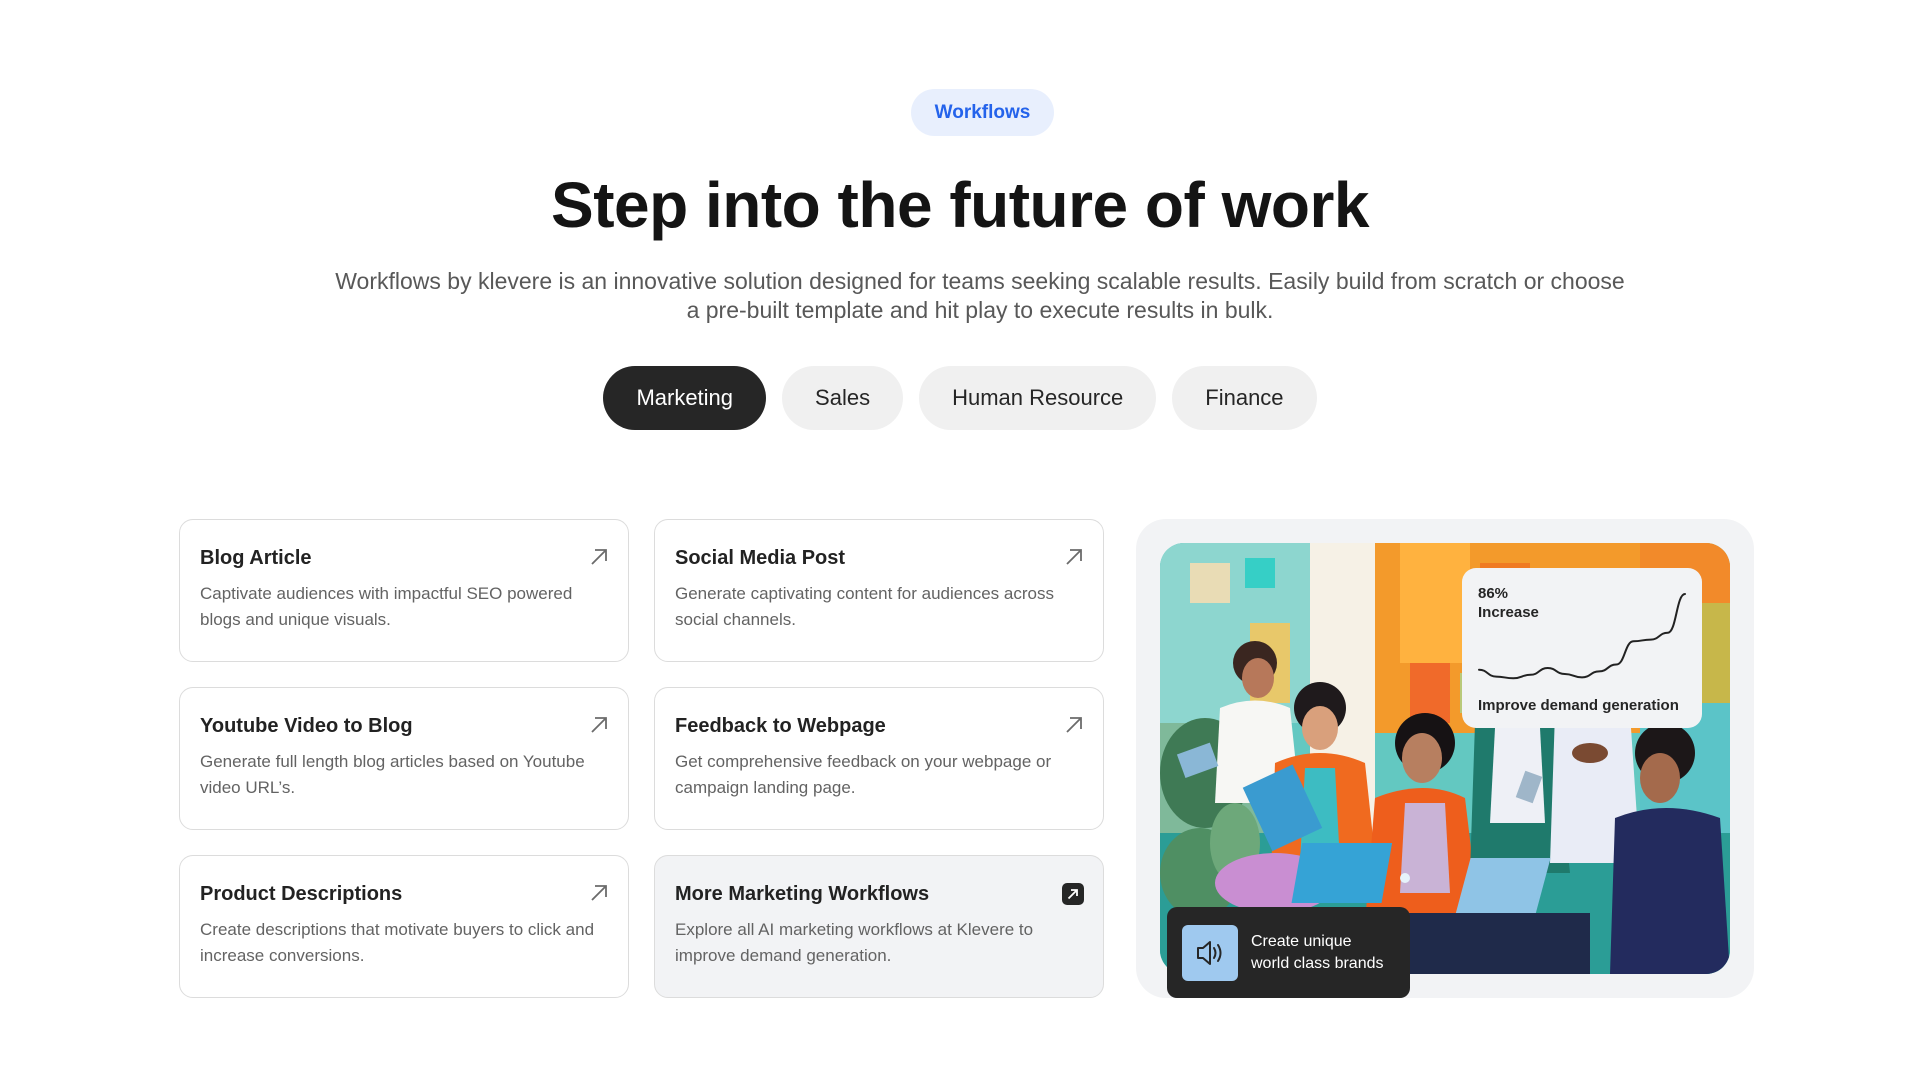 The width and height of the screenshot is (1920, 1080). I want to click on speaker-icon, so click(1210, 952).